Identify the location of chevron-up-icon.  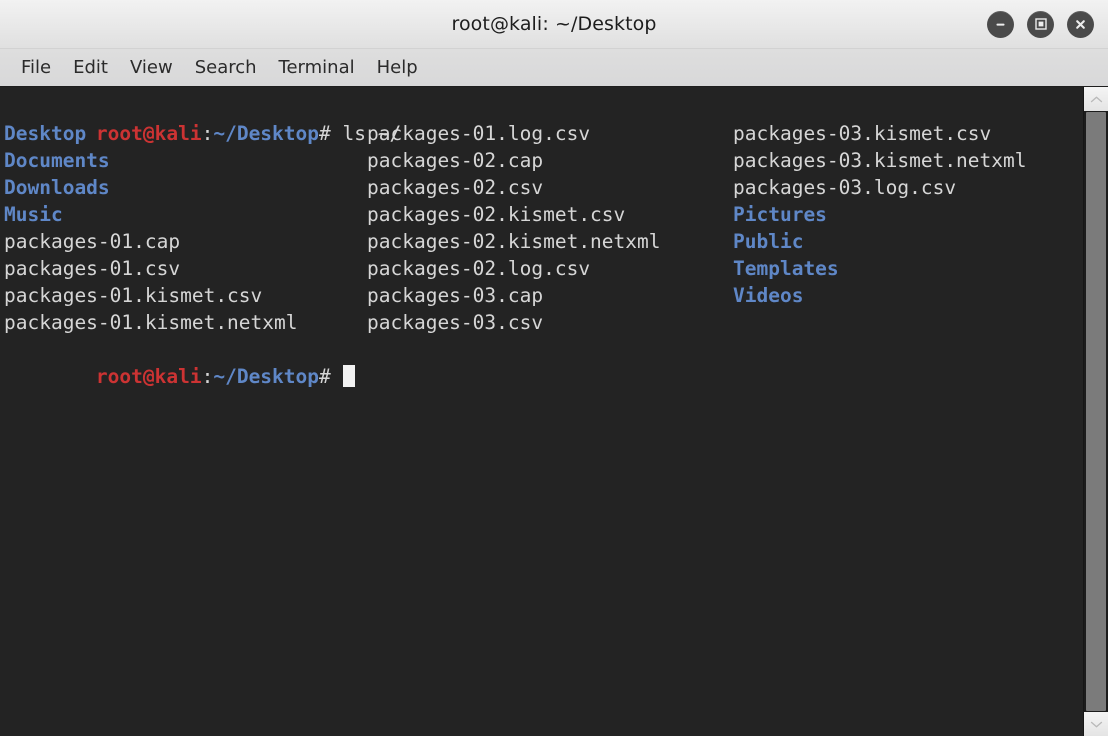
(1096, 99).